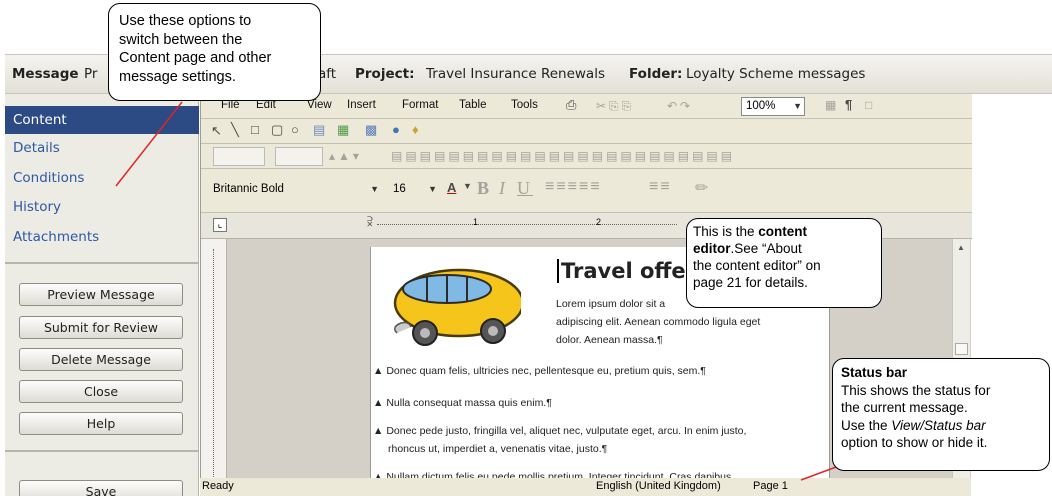  I want to click on cell-format-icons: ▤▤▤▤▤▤▤▤▤▤▤▤▤▤▤▤▤▤▤▤▤▤▤▤, so click(563, 156).